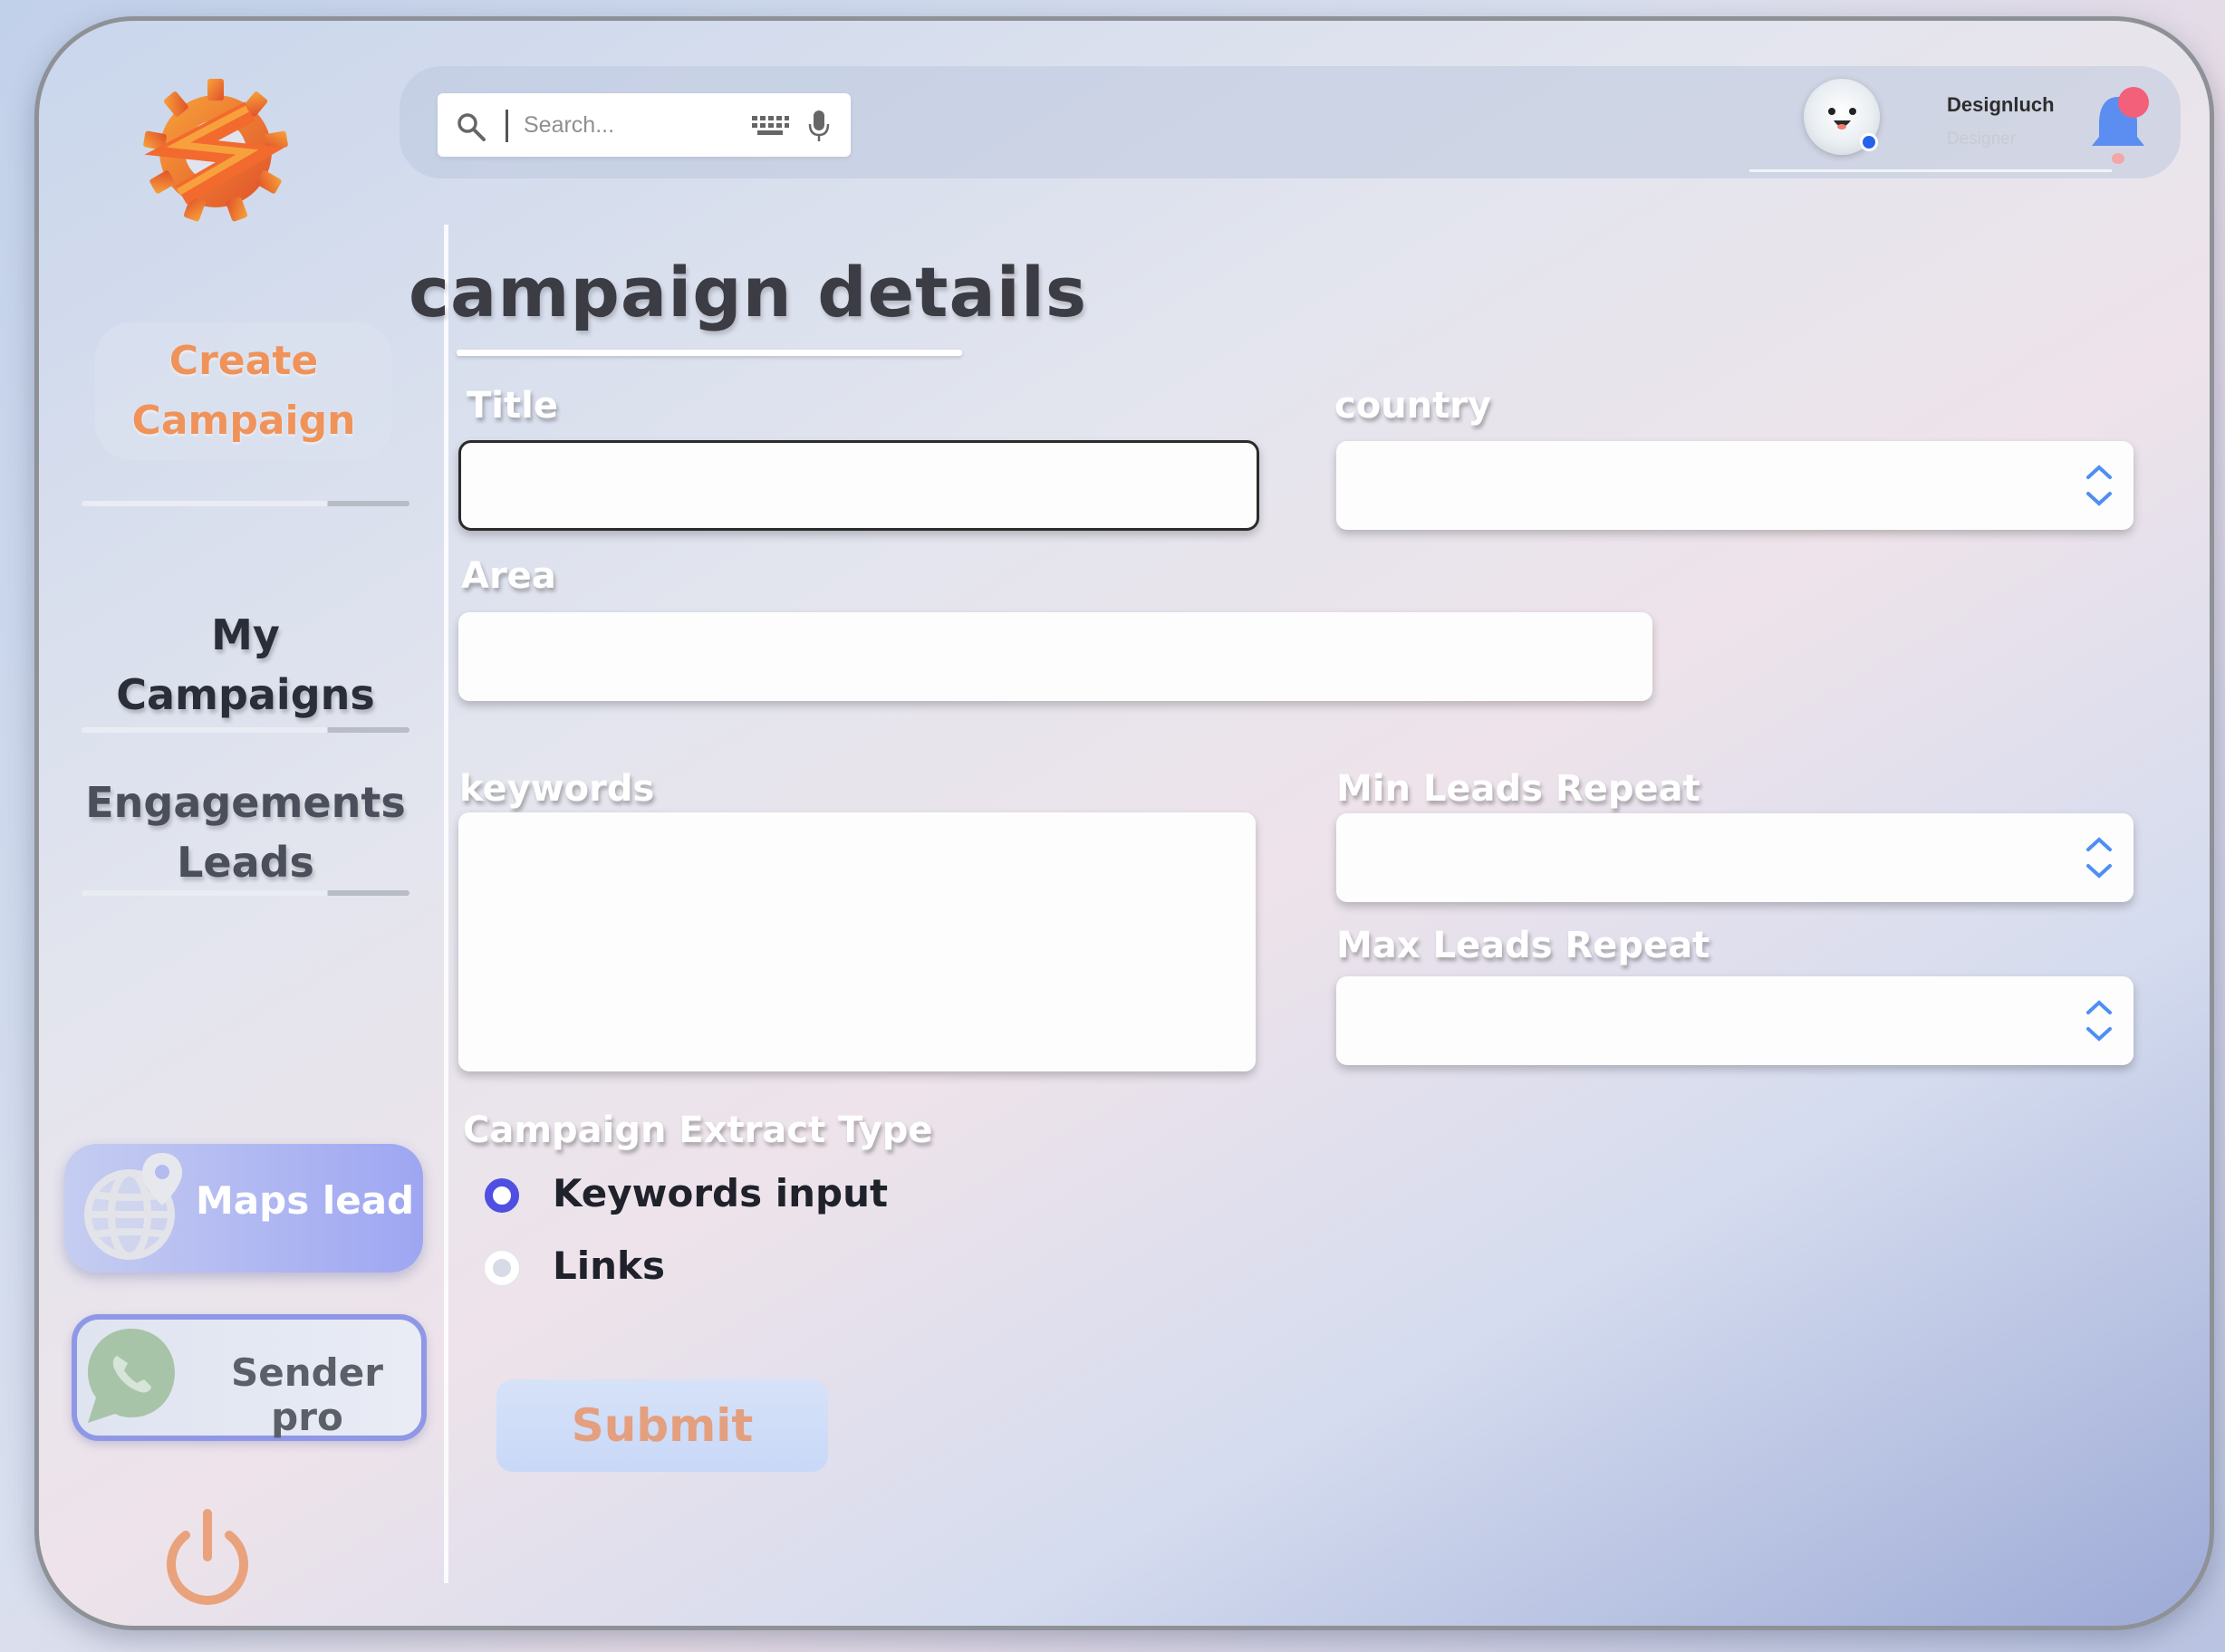  Describe the element at coordinates (1869, 142) in the screenshot. I see `online-status-dot` at that location.